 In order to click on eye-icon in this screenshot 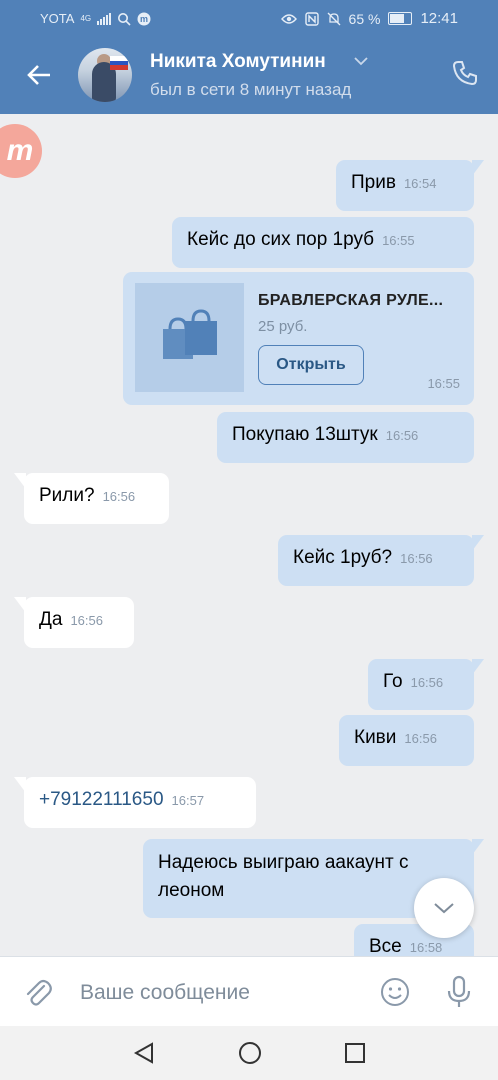, I will do `click(288, 18)`.